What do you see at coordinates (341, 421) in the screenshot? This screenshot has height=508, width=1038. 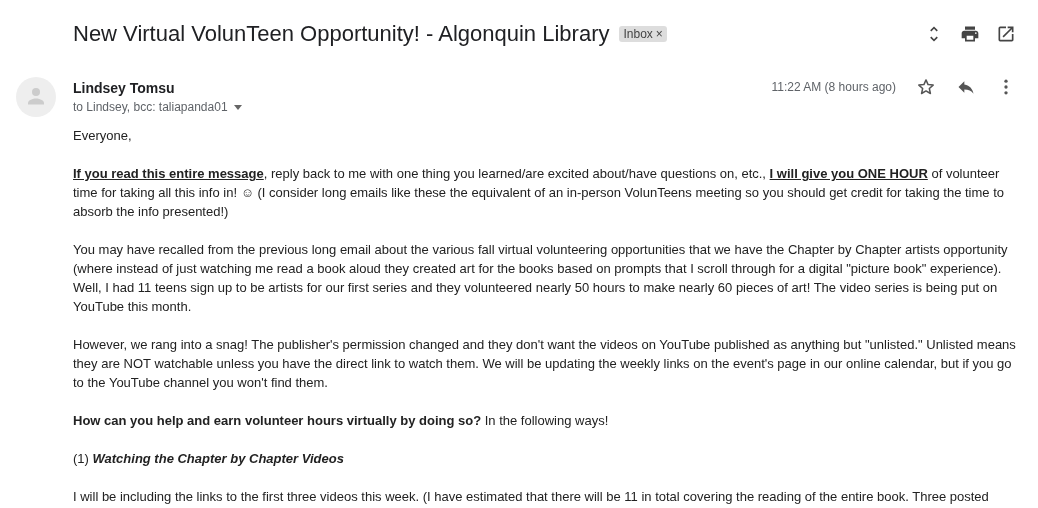 I see `email-paragraph: How can you help and earn volunteer hours virtually by doing so? In the following ways!` at bounding box center [341, 421].